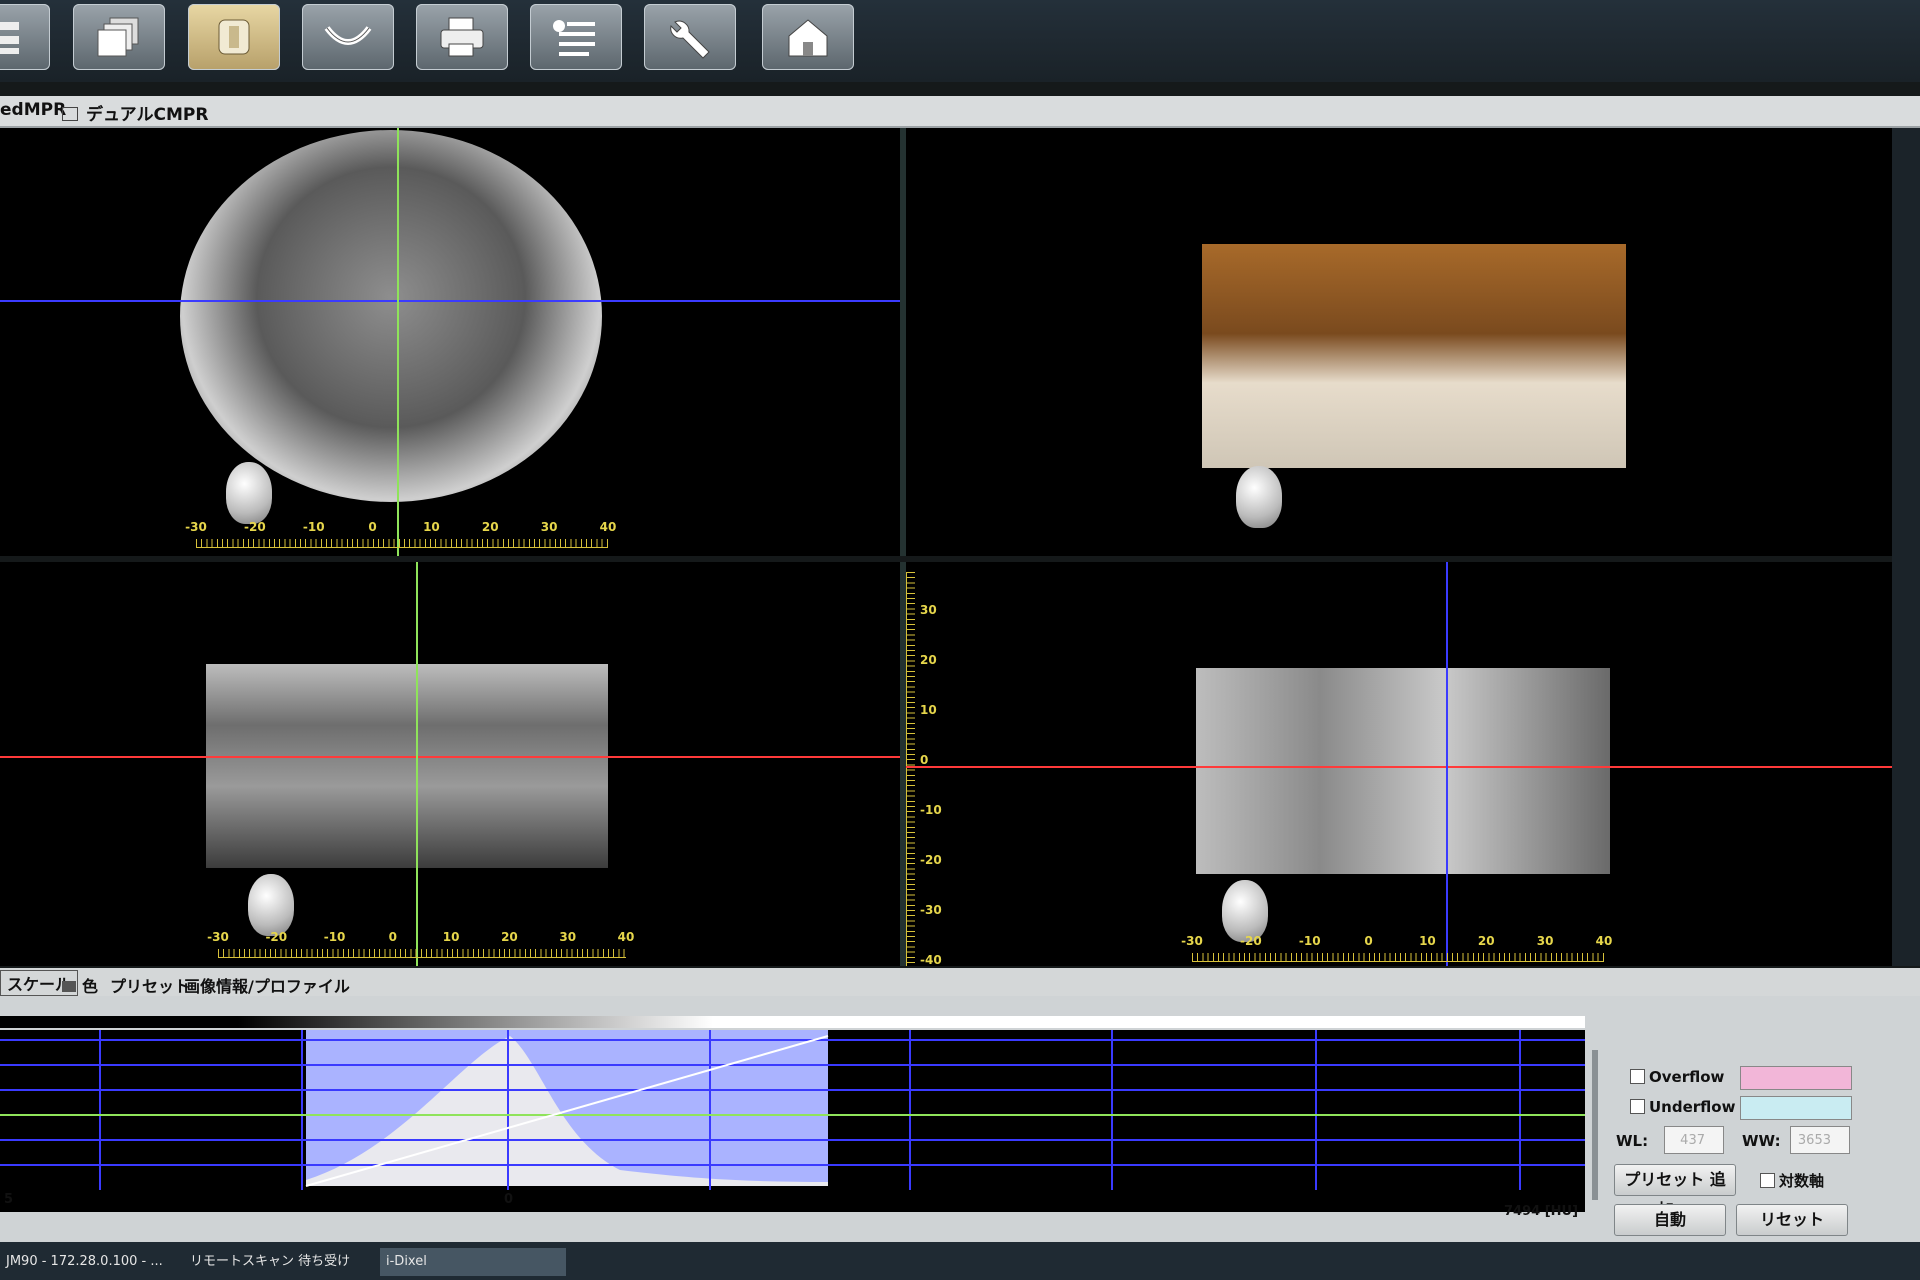  I want to click on sagittal-x-ruler: -30 -20 -10 0 10 20 30 40, so click(1396, 948).